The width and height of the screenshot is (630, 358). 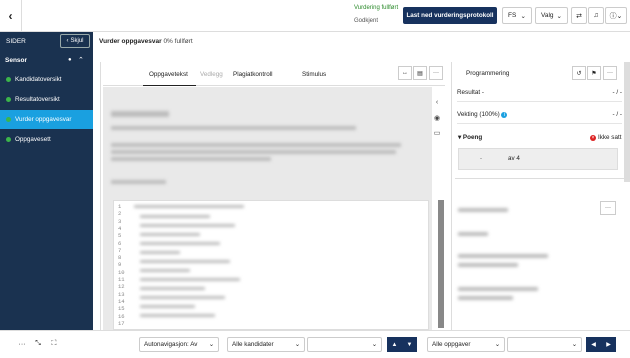 I want to click on sidebar-item-kandidatoversikt: Kandidatoversikt, so click(x=46, y=79).